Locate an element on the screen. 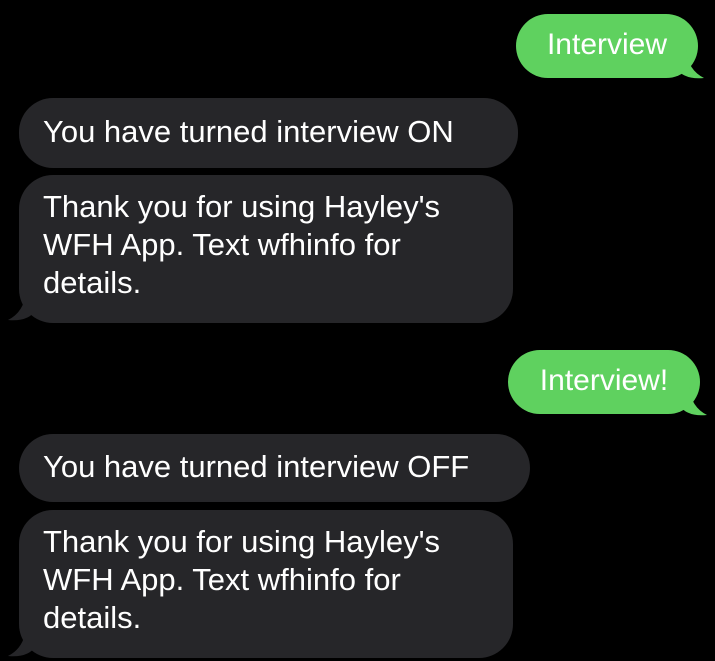 The width and height of the screenshot is (715, 661). message-text: You have turned interview OFF is located at coordinates (256, 466).